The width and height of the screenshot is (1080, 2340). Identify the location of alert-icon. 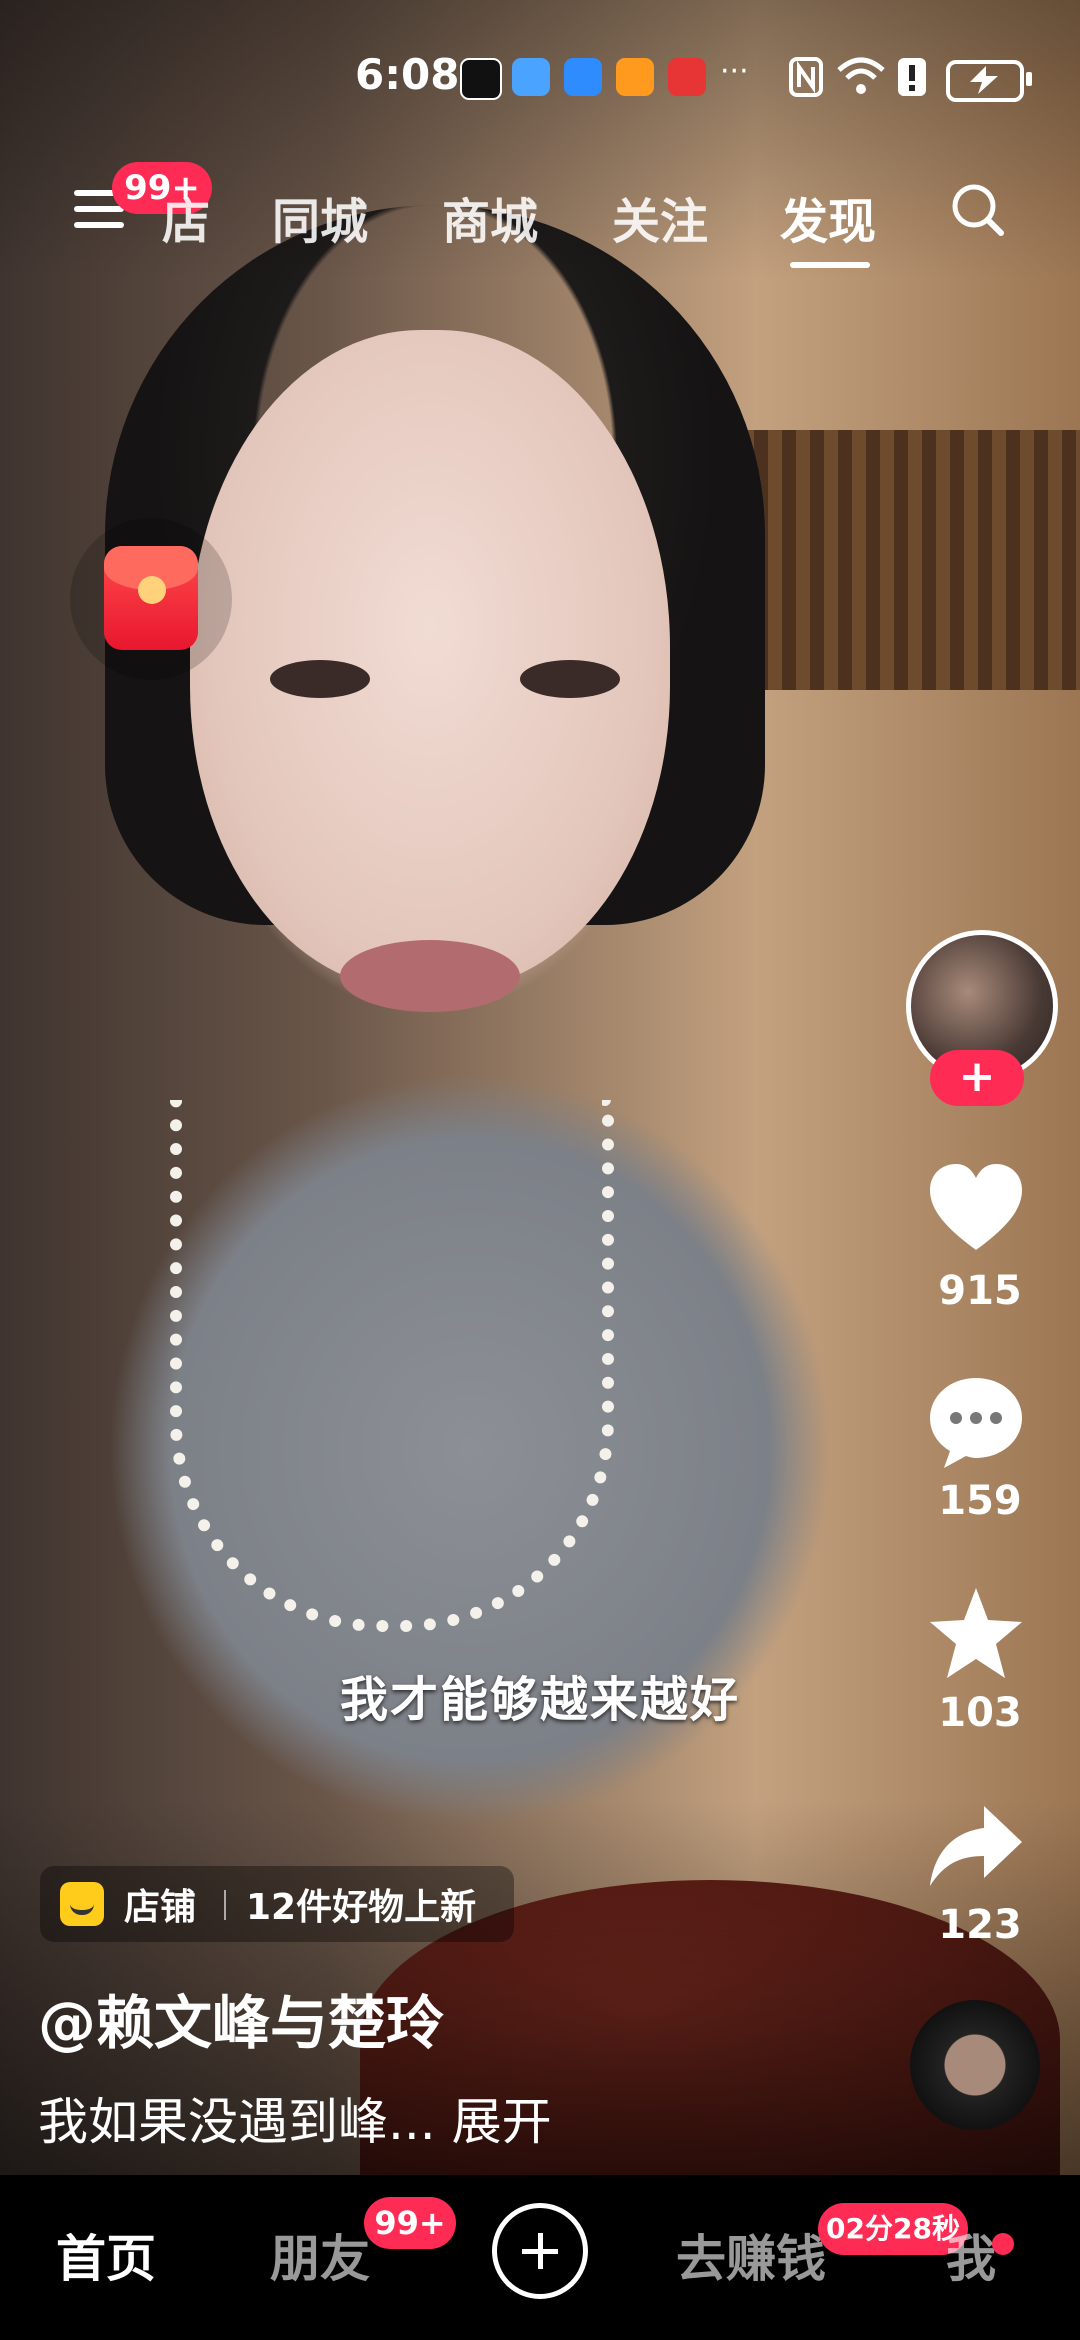
(912, 77).